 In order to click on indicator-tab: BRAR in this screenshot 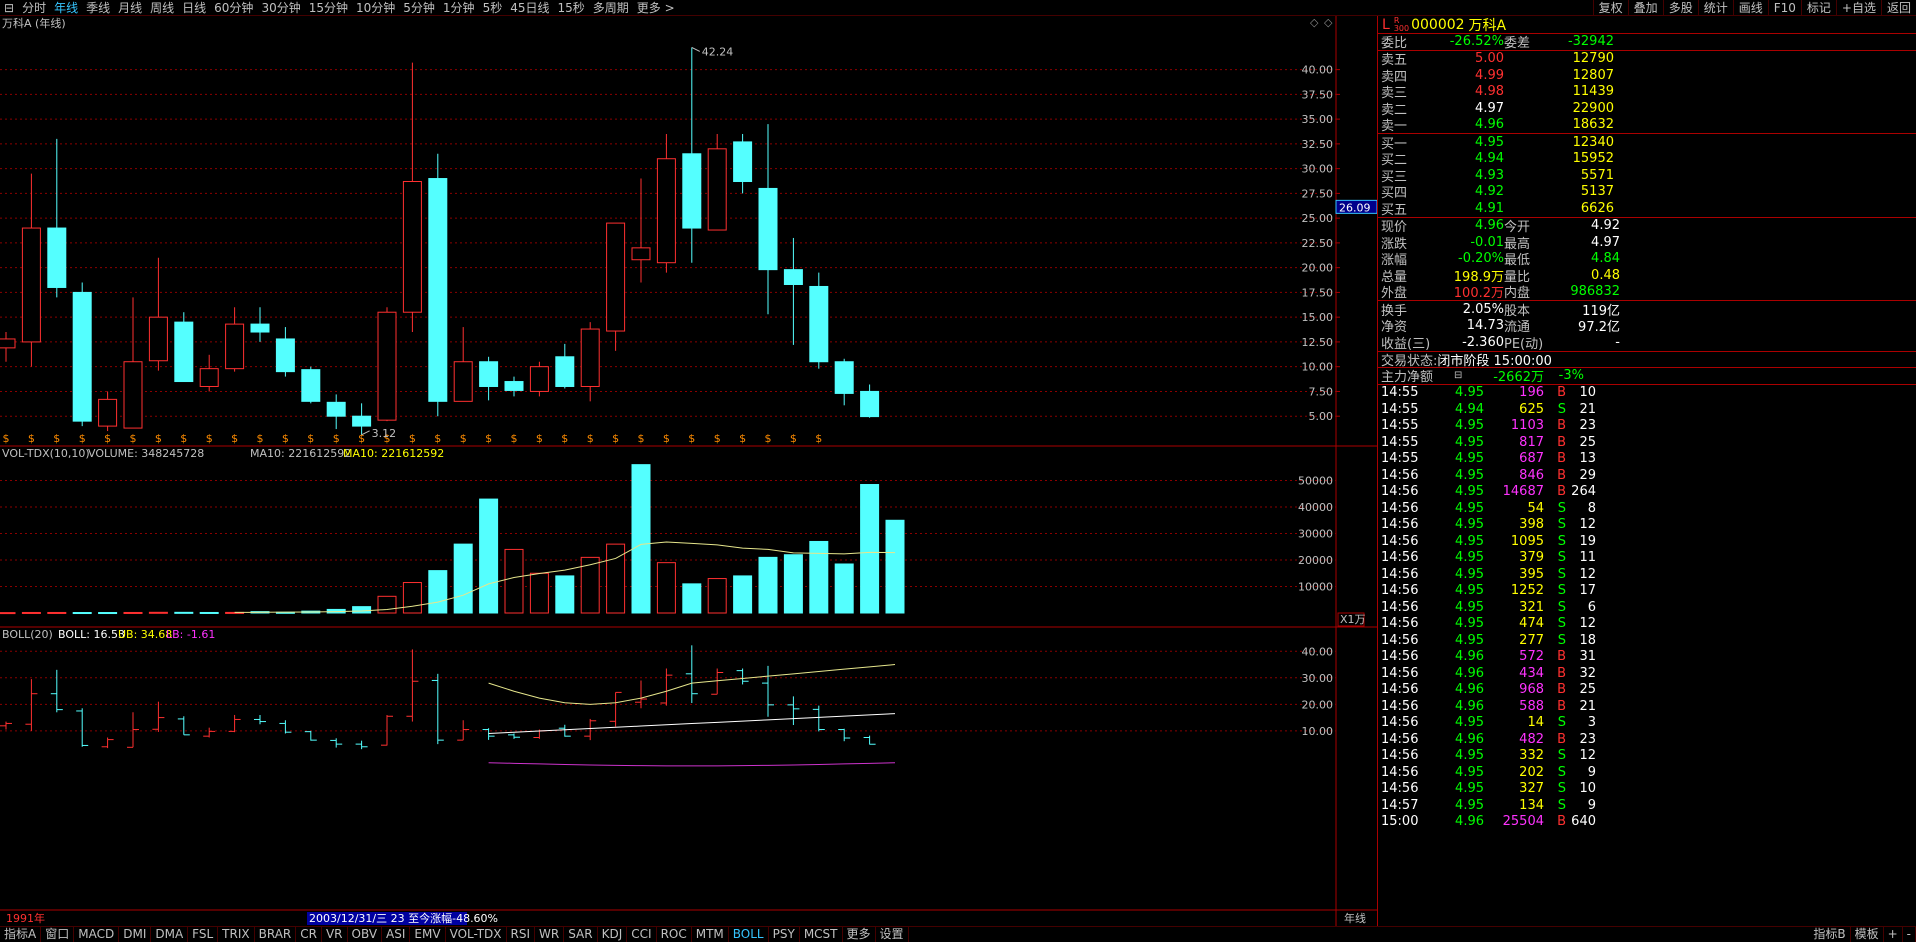, I will do `click(276, 934)`.